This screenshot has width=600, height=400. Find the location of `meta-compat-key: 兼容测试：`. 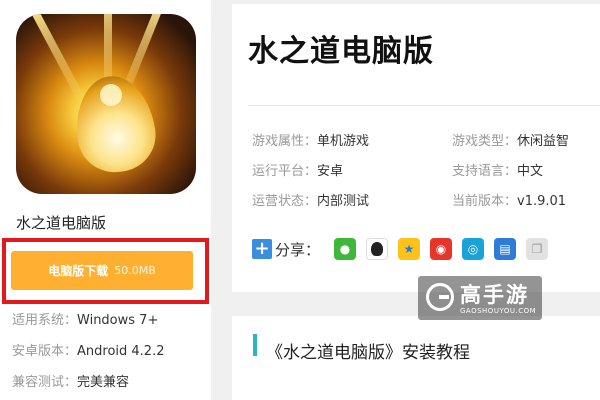

meta-compat-key: 兼容测试： is located at coordinates (45, 382).